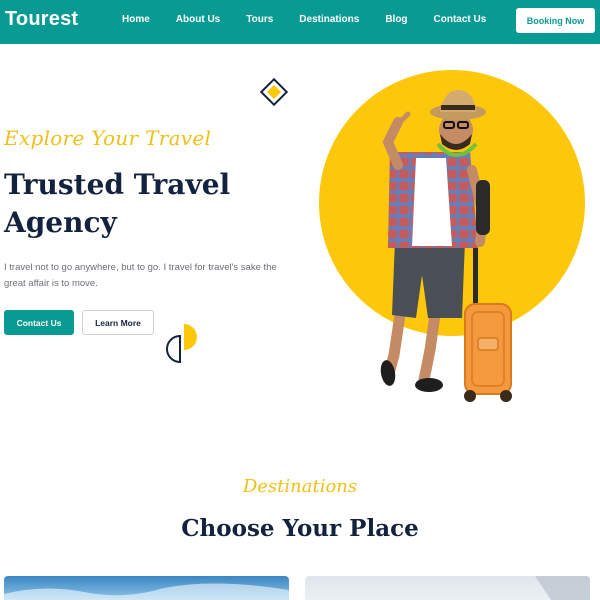  I want to click on nav-contact-us: Contact Us, so click(460, 19).